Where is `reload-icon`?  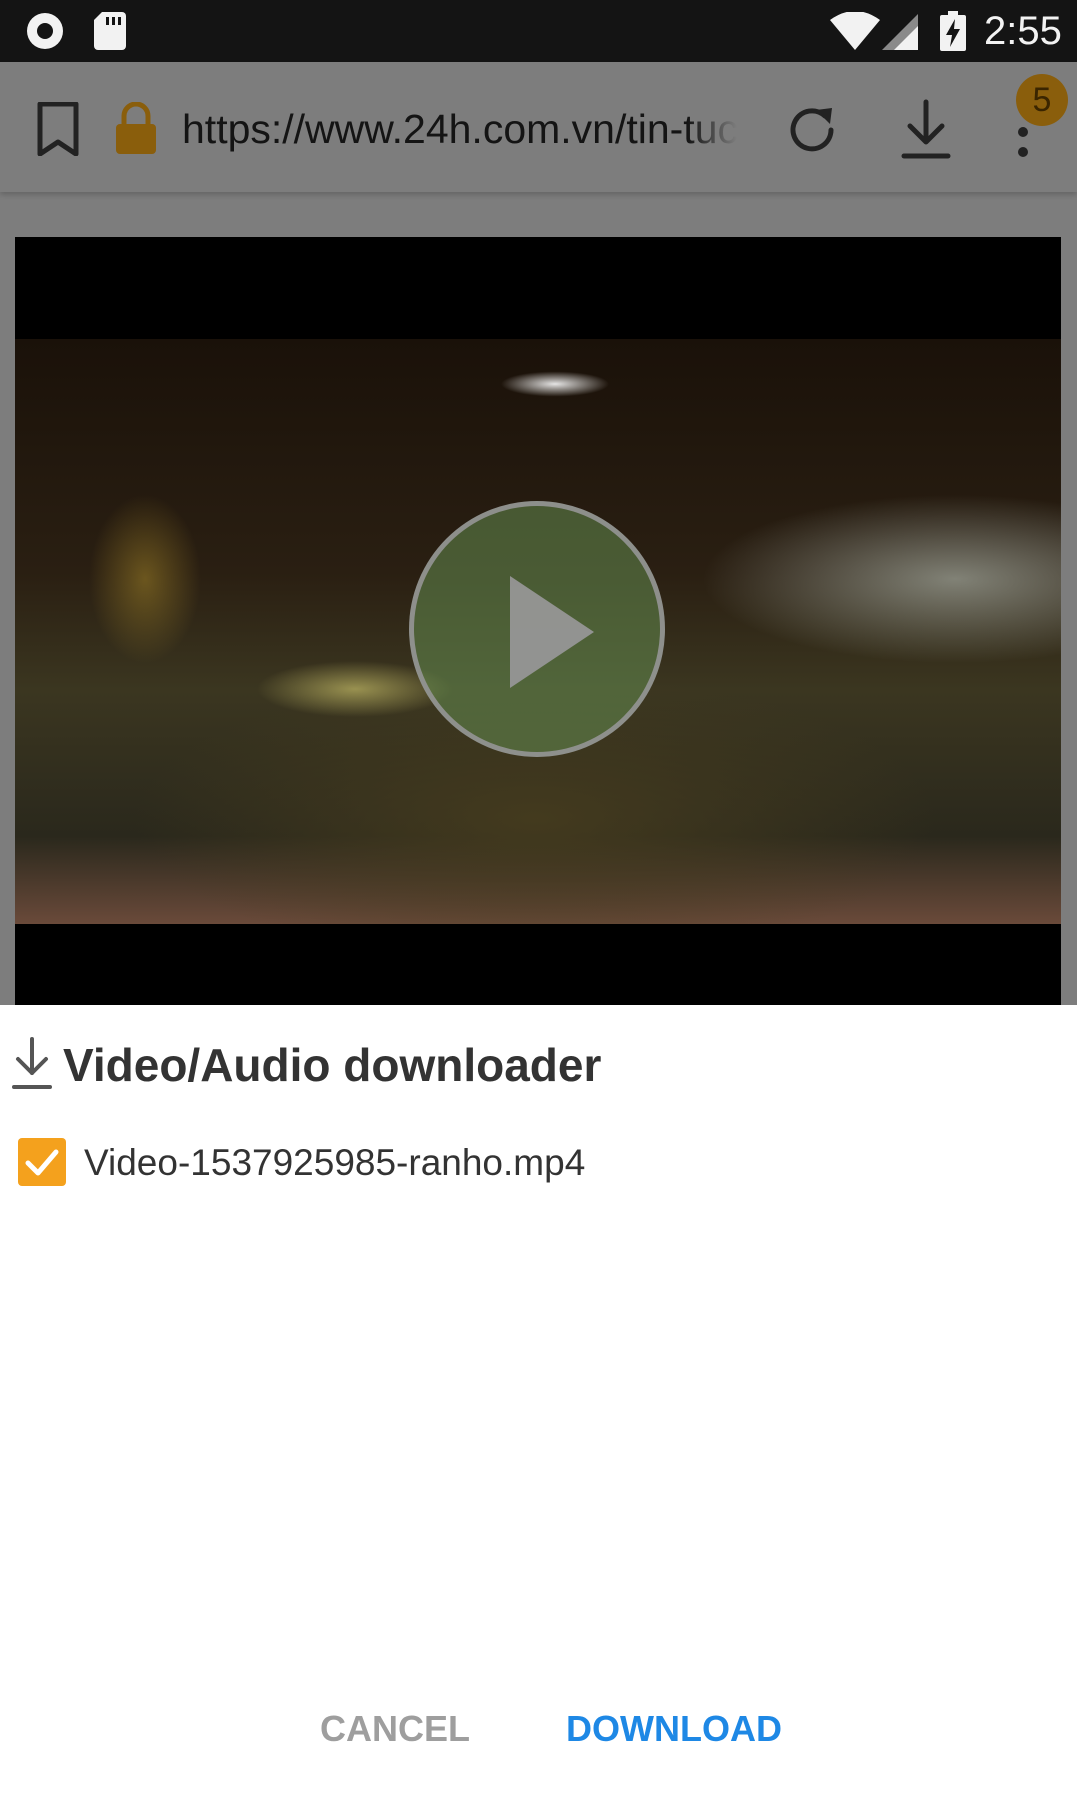 reload-icon is located at coordinates (812, 130).